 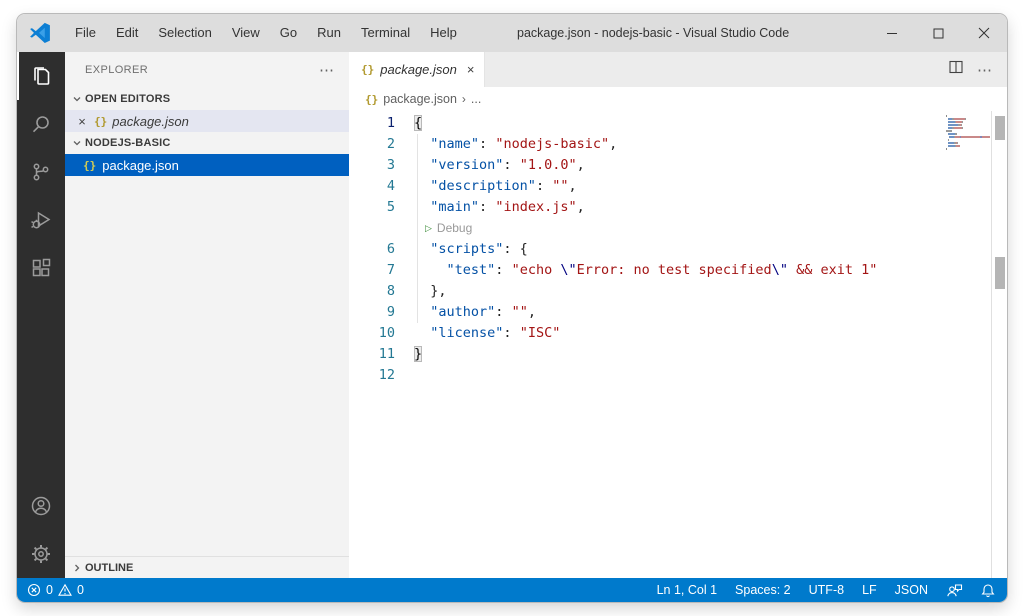 I want to click on code-line: 10 "license": "ISC", so click(x=647, y=333).